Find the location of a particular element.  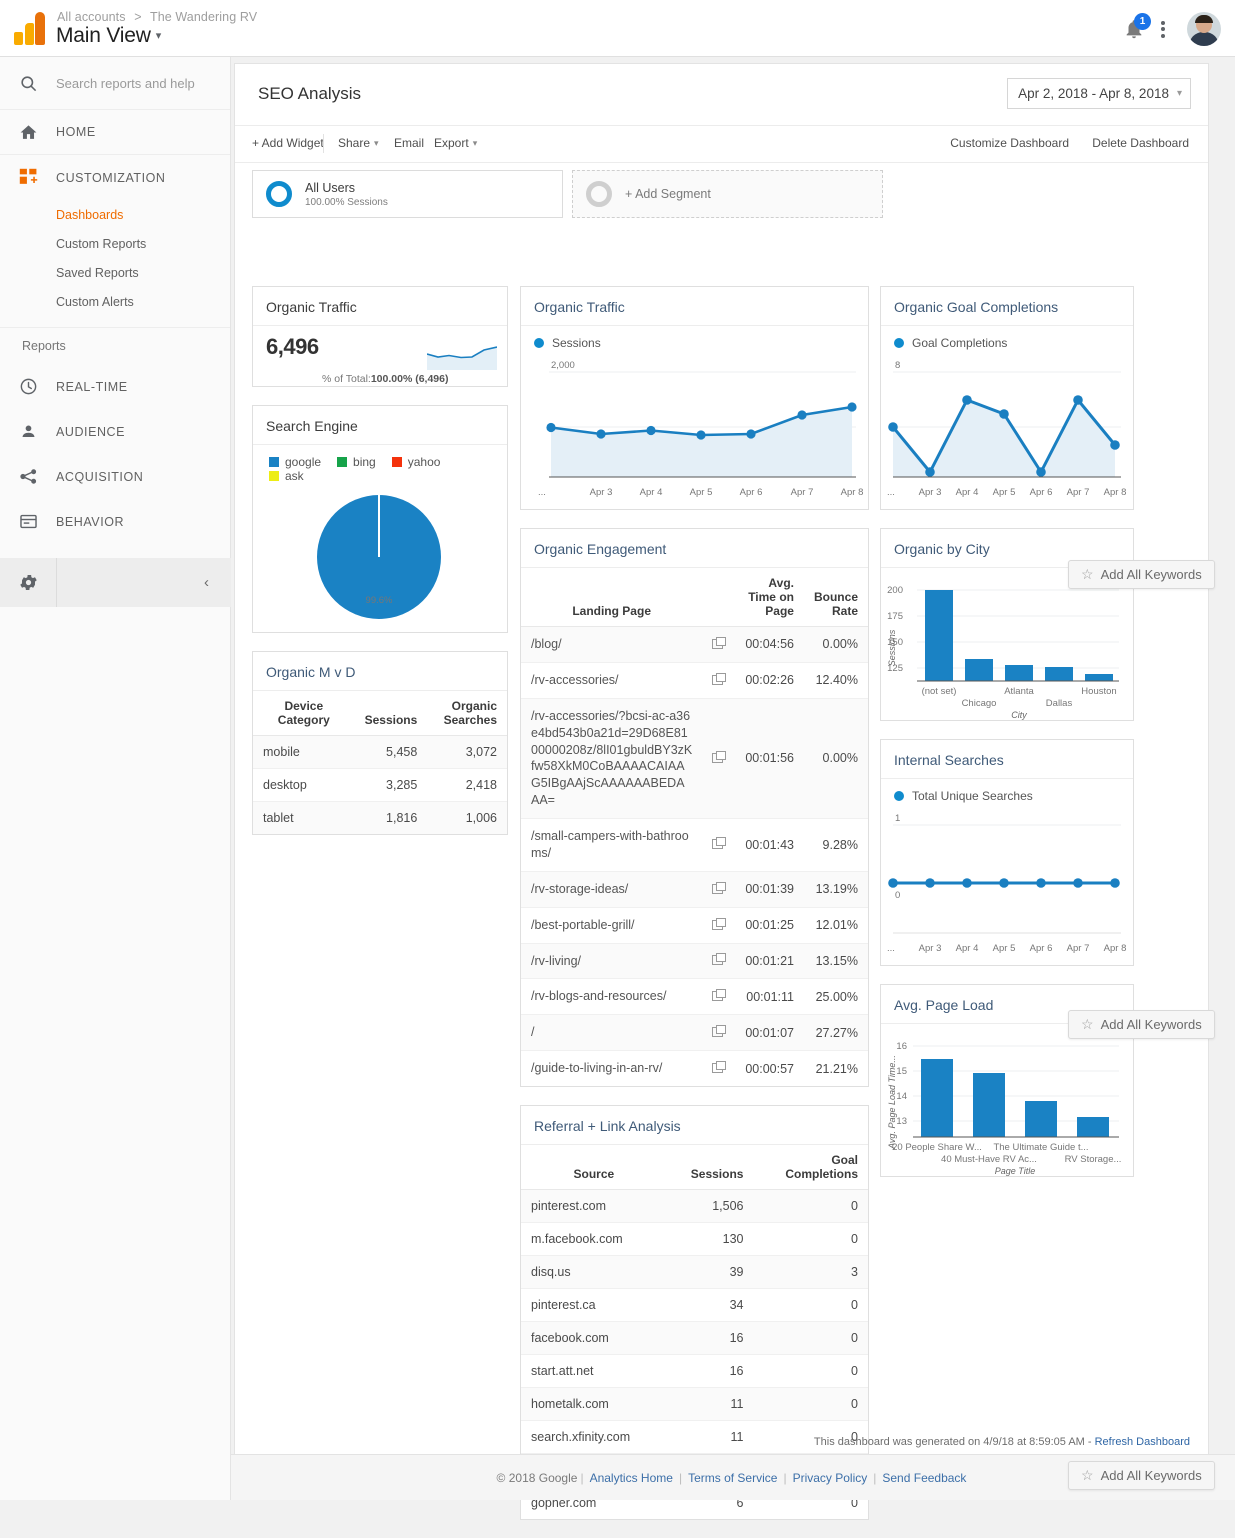

y-tick-label: 13 is located at coordinates (901, 1121).